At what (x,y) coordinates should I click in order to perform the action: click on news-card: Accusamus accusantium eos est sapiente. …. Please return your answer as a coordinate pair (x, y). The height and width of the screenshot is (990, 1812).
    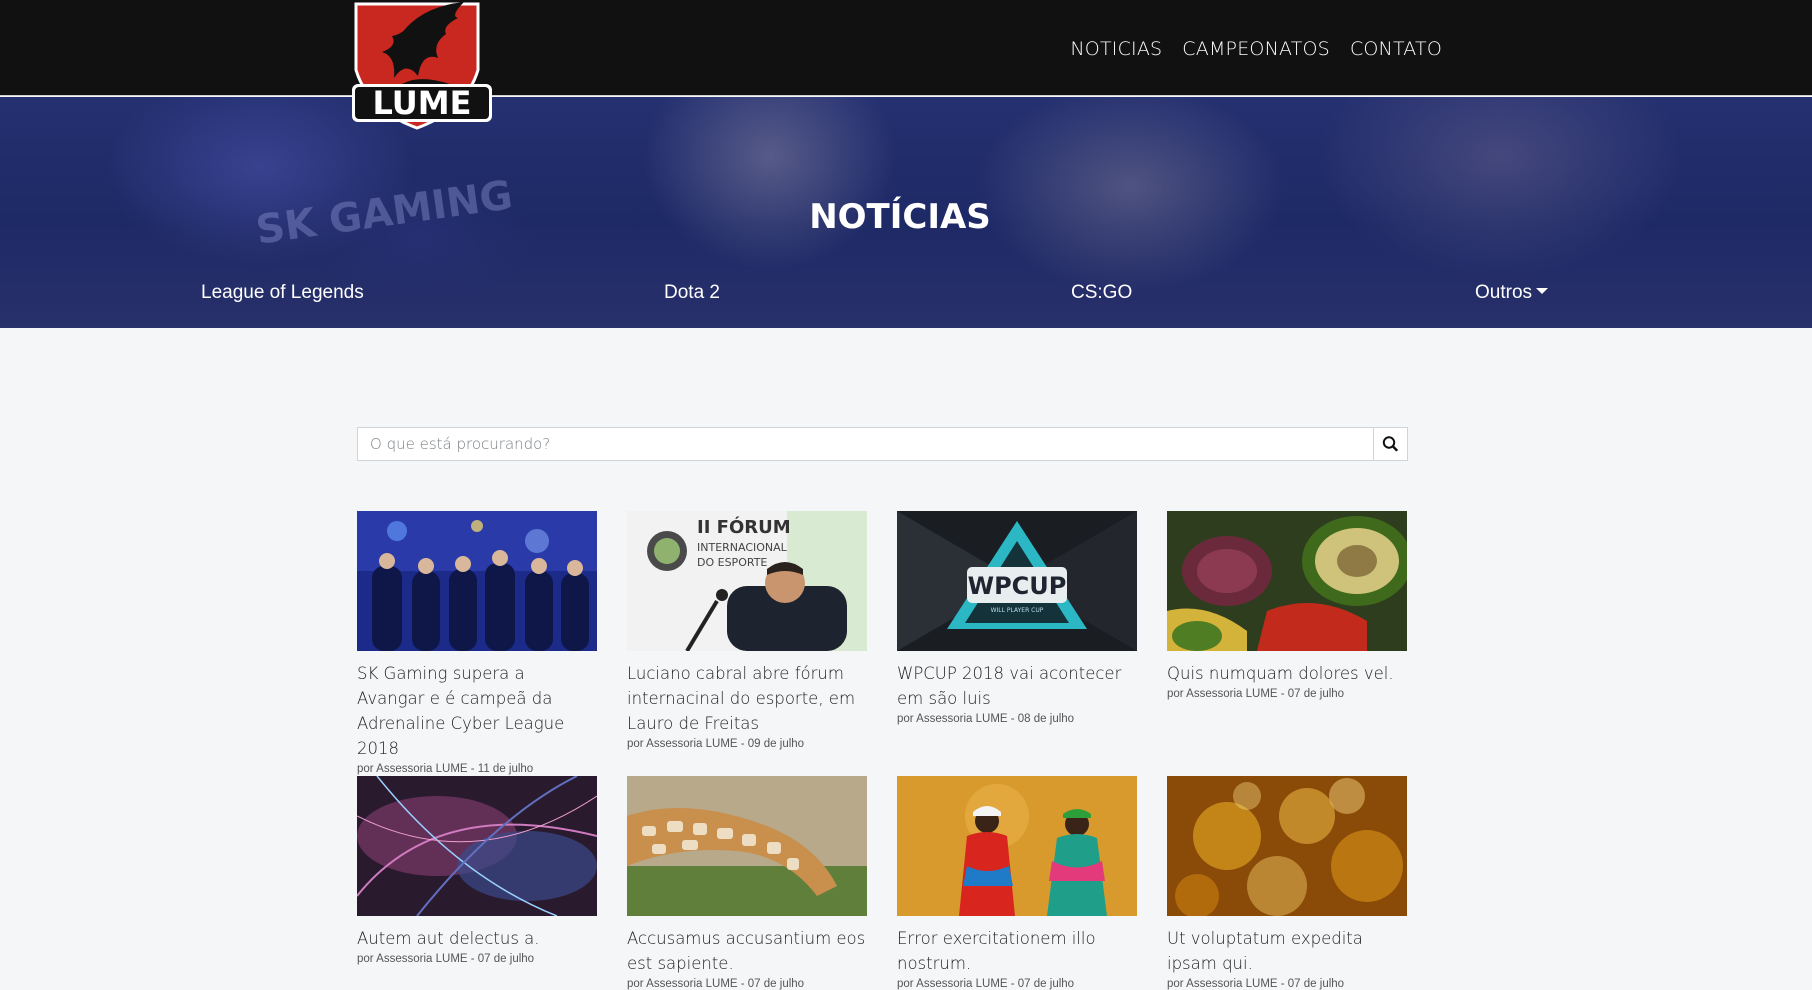
    Looking at the image, I should click on (747, 883).